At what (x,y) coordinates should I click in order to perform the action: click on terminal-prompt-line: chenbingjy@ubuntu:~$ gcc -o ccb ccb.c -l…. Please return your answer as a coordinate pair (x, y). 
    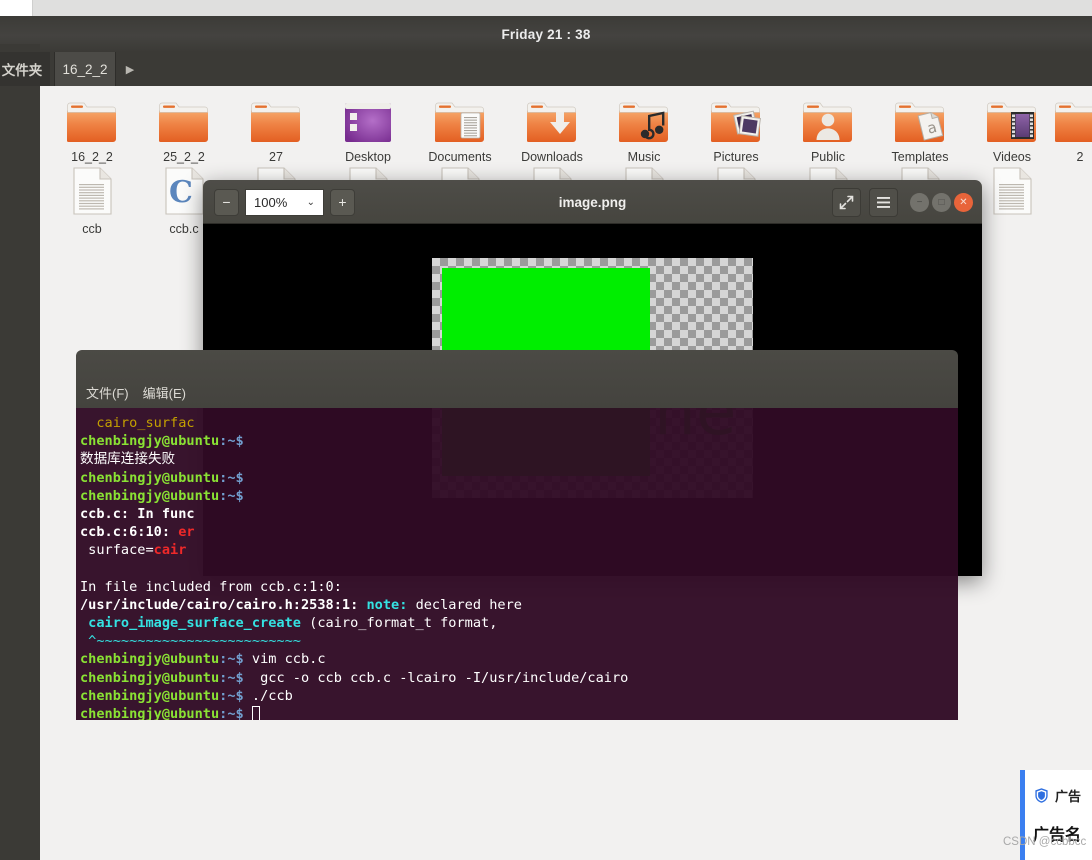
    Looking at the image, I should click on (354, 677).